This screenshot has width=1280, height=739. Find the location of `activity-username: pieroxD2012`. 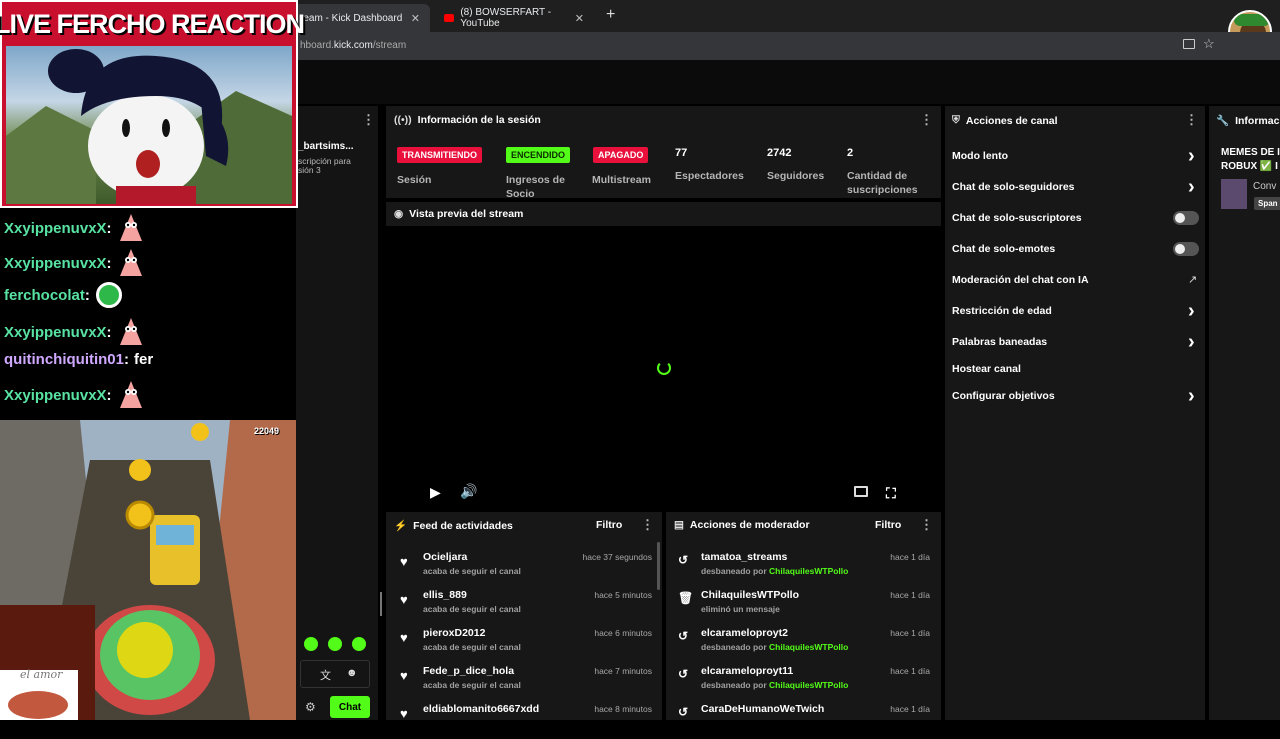

activity-username: pieroxD2012 is located at coordinates (454, 633).